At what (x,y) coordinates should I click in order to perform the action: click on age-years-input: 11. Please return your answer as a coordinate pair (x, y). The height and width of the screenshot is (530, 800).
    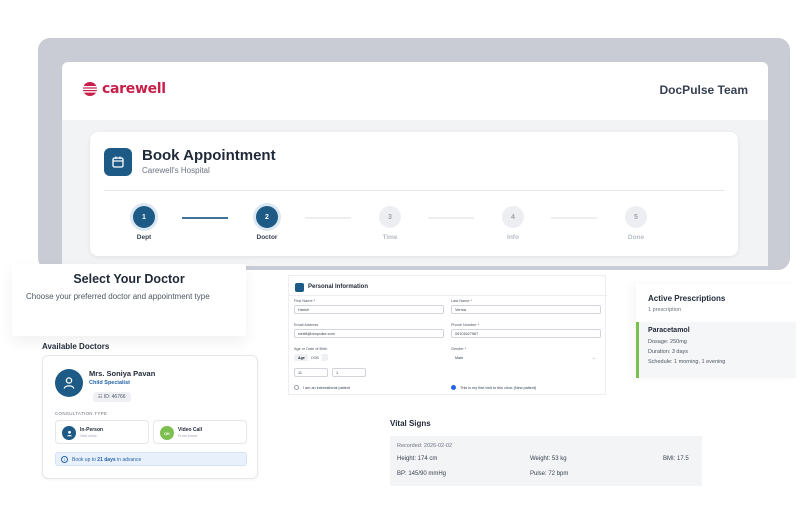
    Looking at the image, I should click on (311, 372).